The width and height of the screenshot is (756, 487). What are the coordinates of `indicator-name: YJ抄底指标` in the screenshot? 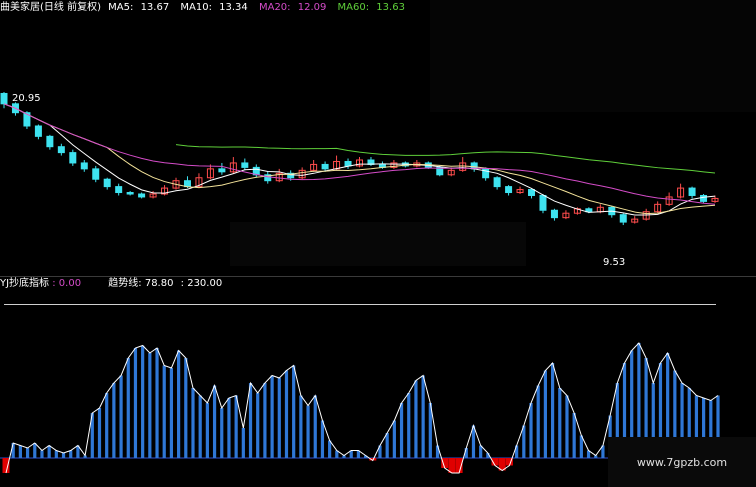 It's located at (25, 283).